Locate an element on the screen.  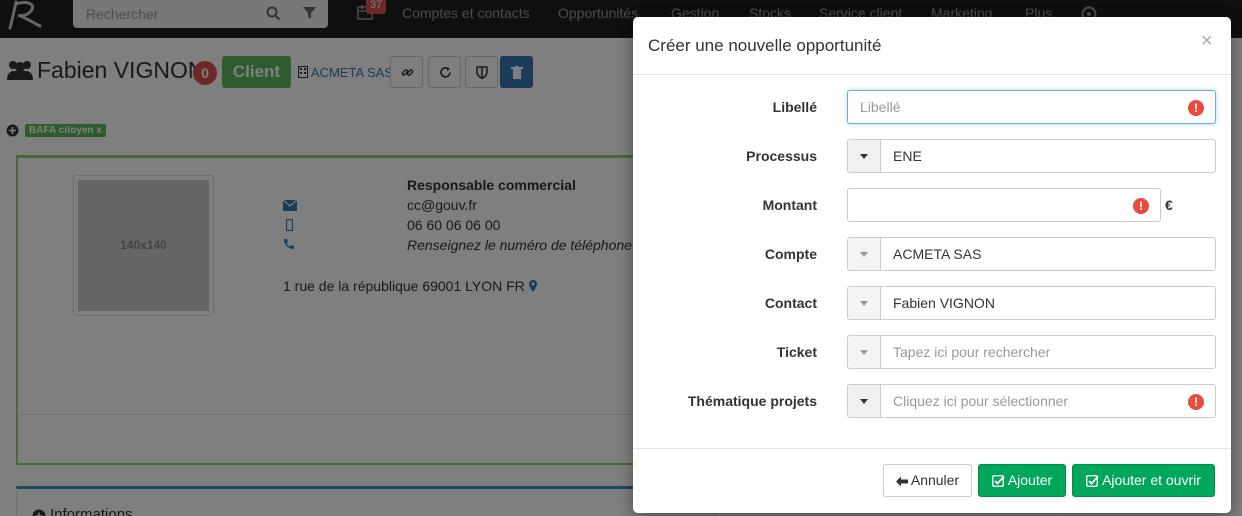
contact-dropdown-toggle is located at coordinates (864, 303).